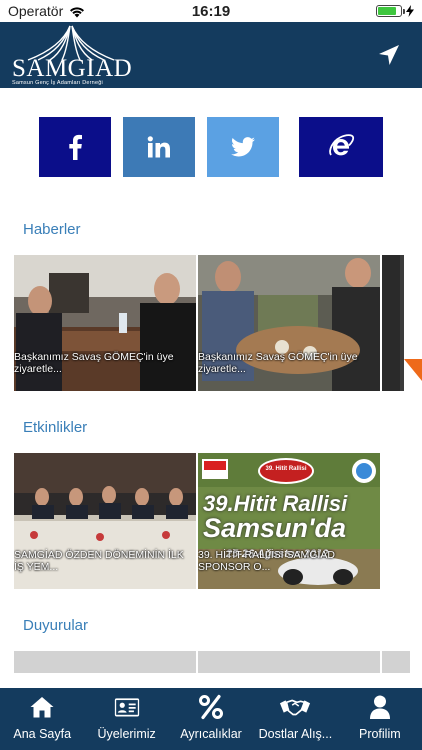 The image size is (422, 750). Describe the element at coordinates (126, 719) in the screenshot. I see `tab-uyelerimiz: Üyelerimiz` at that location.